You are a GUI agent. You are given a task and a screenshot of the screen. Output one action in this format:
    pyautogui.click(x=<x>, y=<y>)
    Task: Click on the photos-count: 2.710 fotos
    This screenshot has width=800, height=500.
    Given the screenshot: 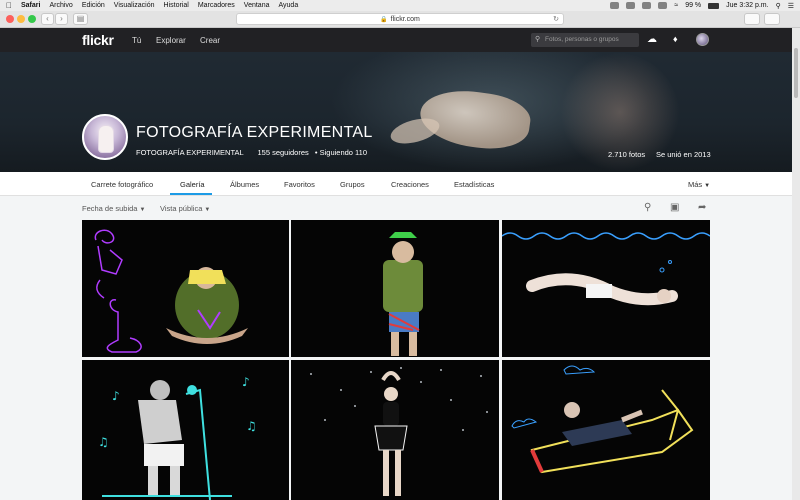 What is the action you would take?
    pyautogui.click(x=627, y=154)
    